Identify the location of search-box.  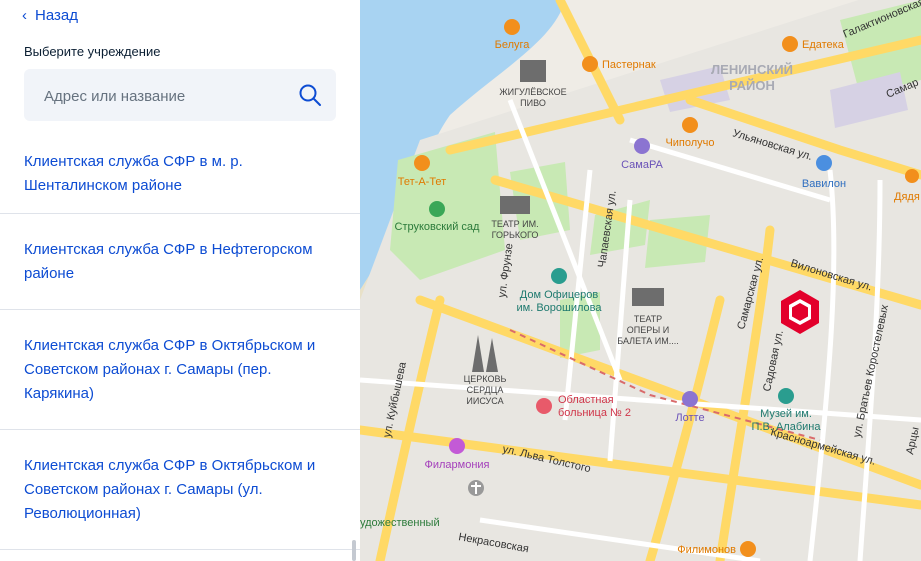
(180, 95).